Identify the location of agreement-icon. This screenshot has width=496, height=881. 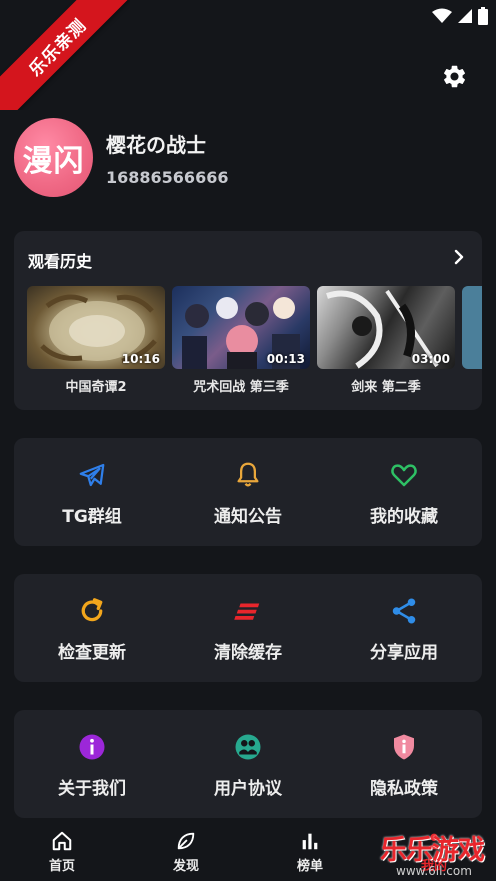
(248, 747).